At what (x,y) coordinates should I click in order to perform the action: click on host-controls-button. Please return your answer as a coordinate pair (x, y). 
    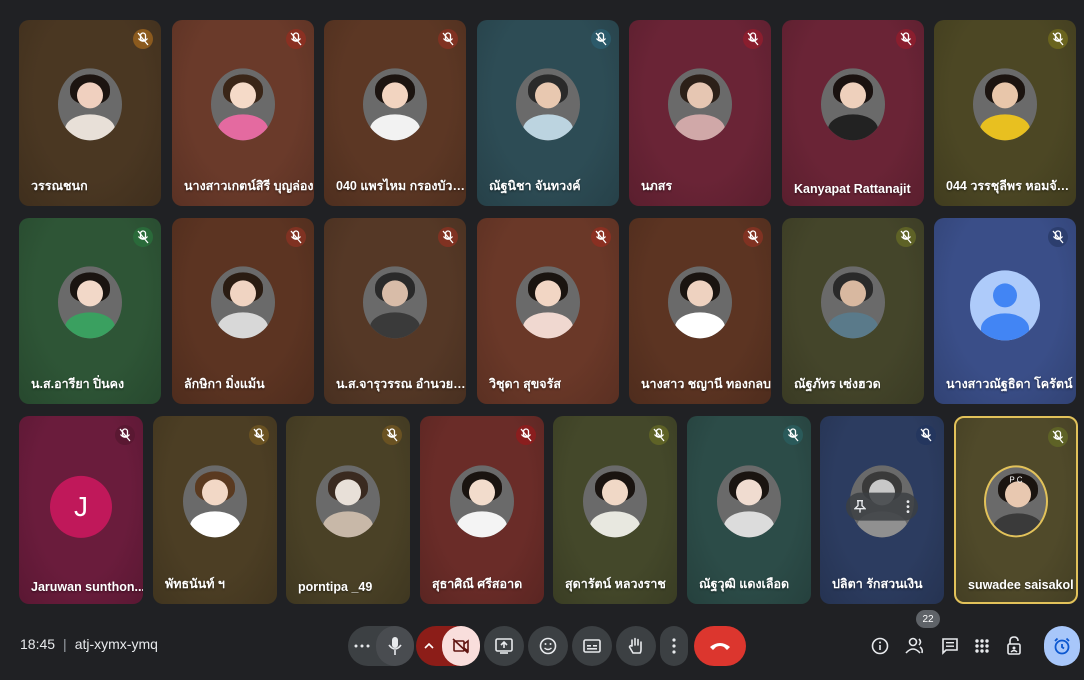
    Looking at the image, I should click on (1014, 646).